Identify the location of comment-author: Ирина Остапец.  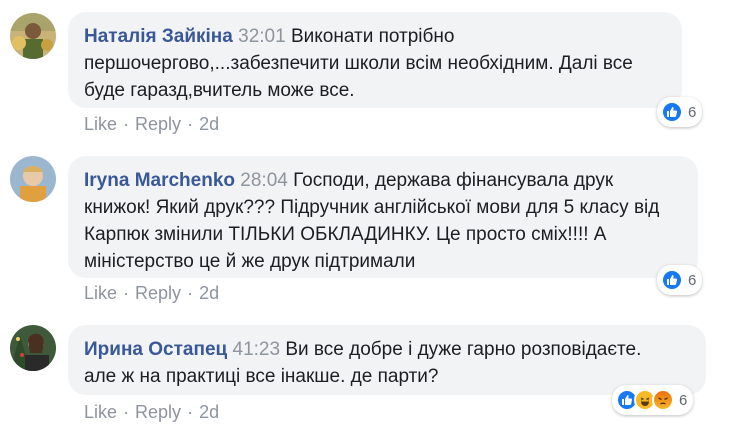
(155, 349).